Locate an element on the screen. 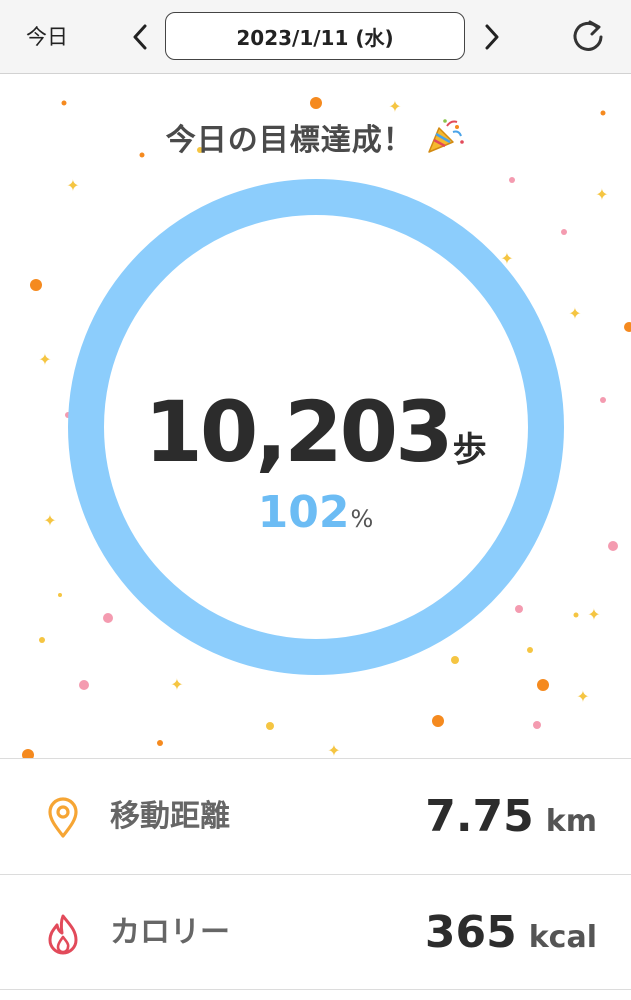  today-button: 今日 is located at coordinates (47, 37).